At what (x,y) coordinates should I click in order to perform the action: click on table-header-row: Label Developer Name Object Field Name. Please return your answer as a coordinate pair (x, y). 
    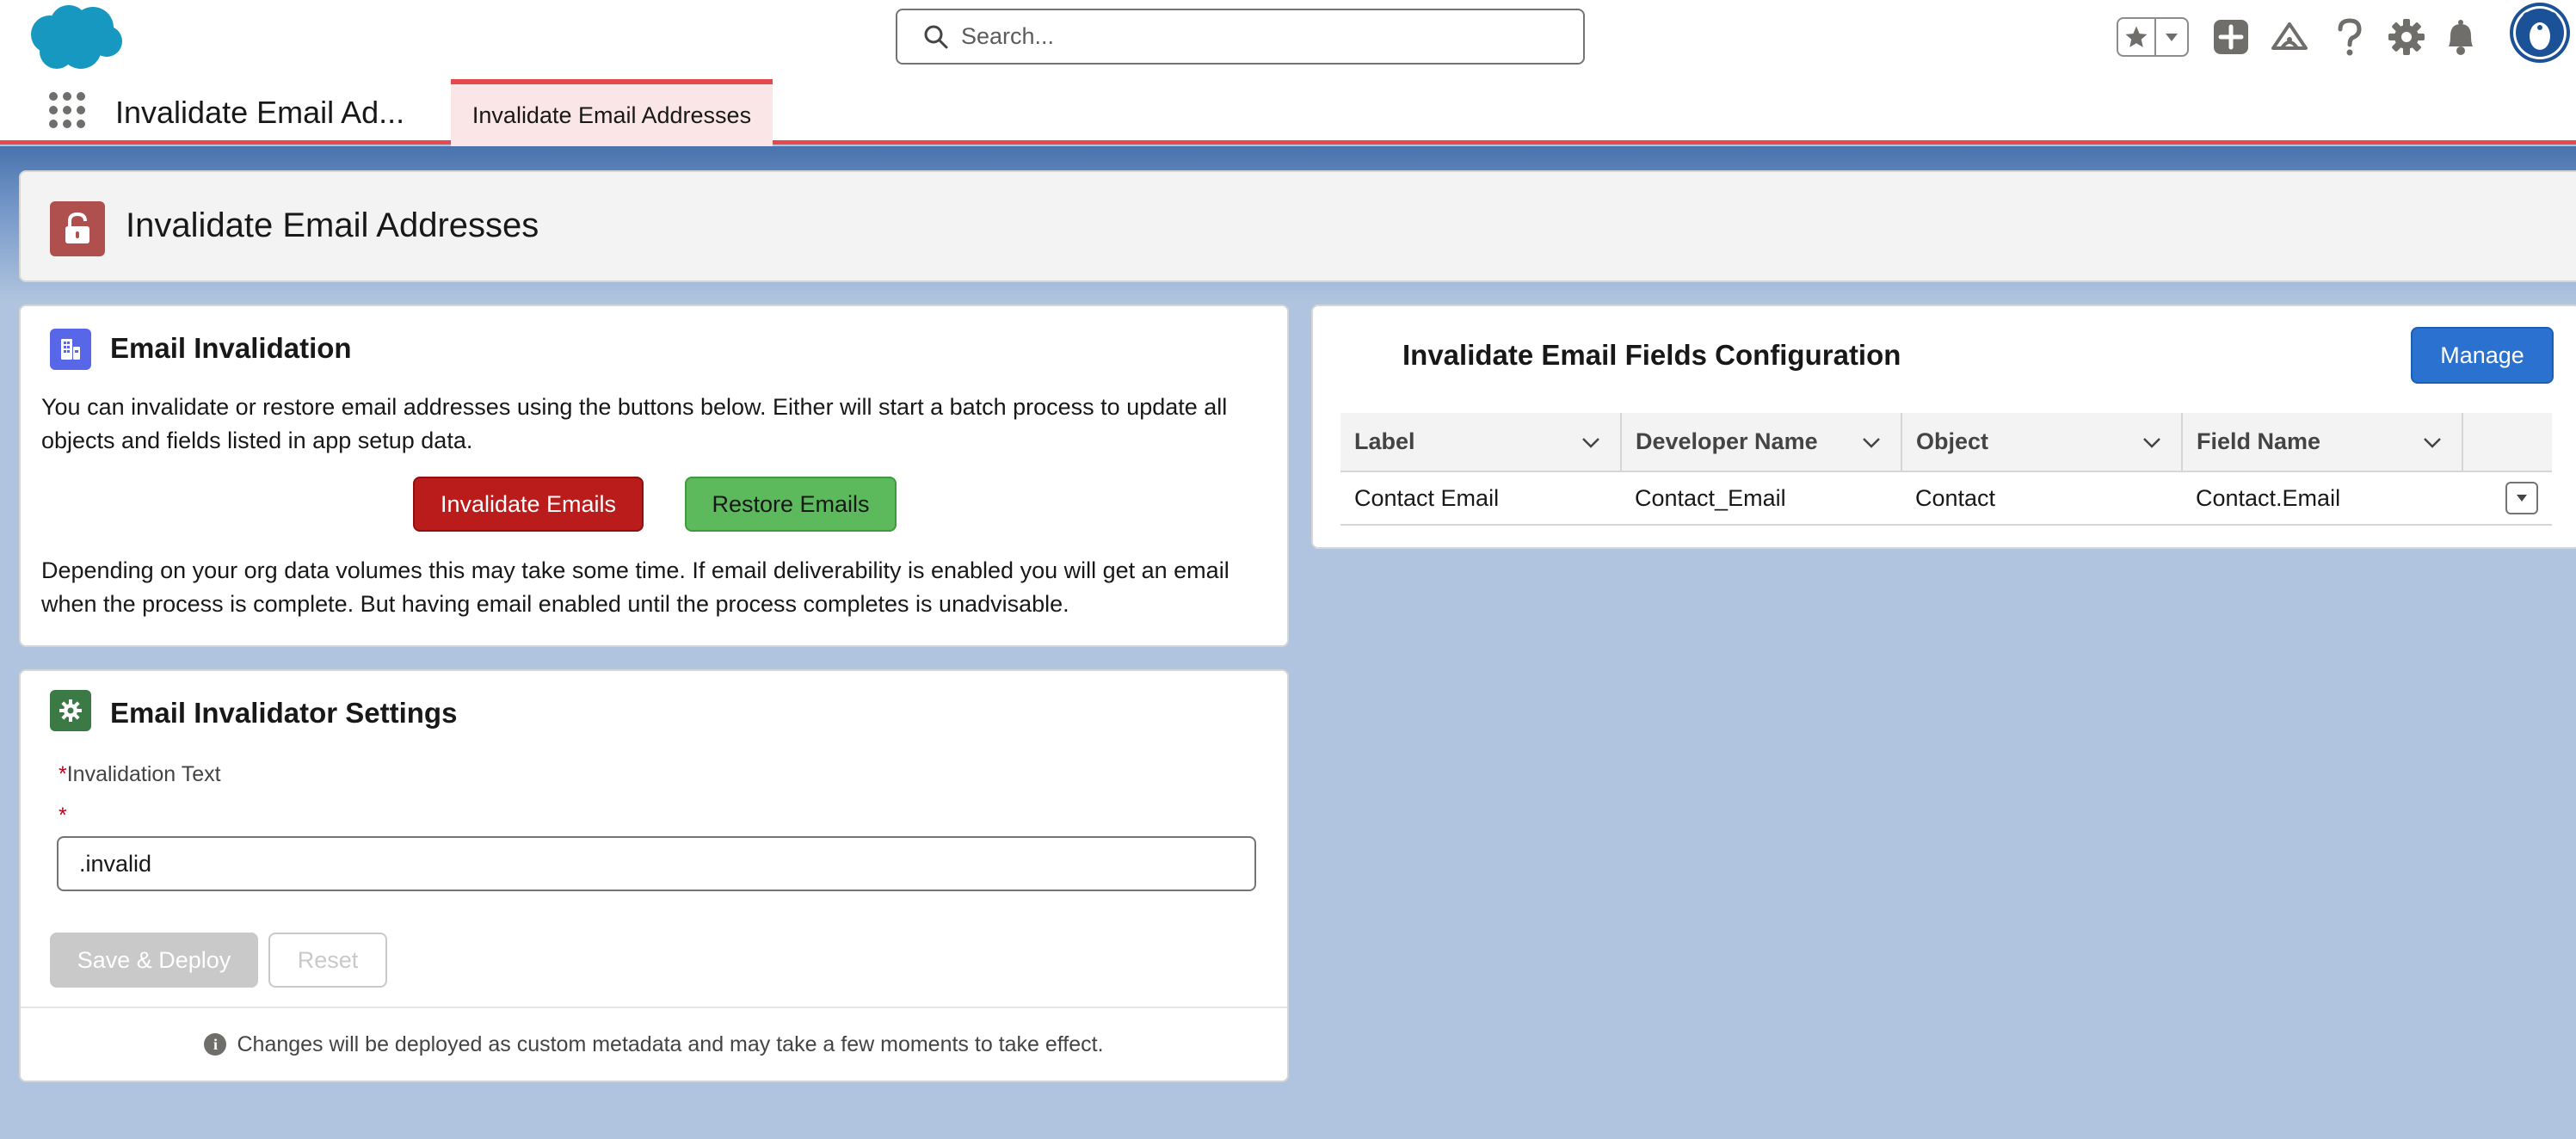
    Looking at the image, I should click on (1946, 442).